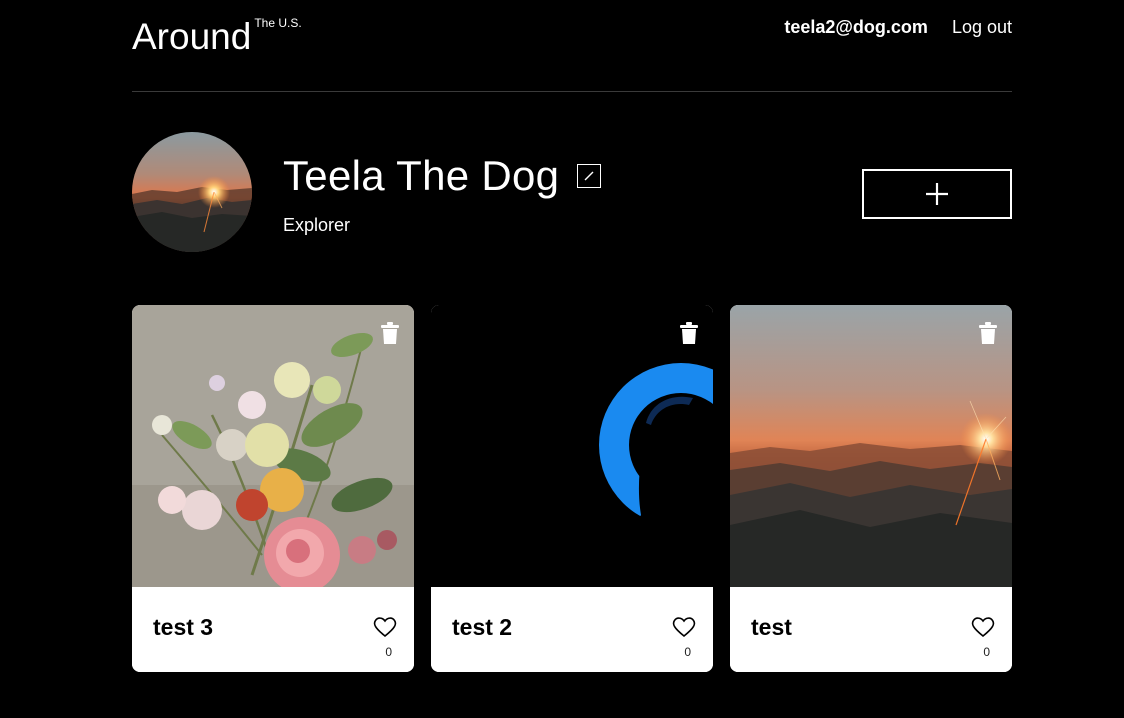 This screenshot has width=1124, height=718. I want to click on logout-link: Log out, so click(982, 27).